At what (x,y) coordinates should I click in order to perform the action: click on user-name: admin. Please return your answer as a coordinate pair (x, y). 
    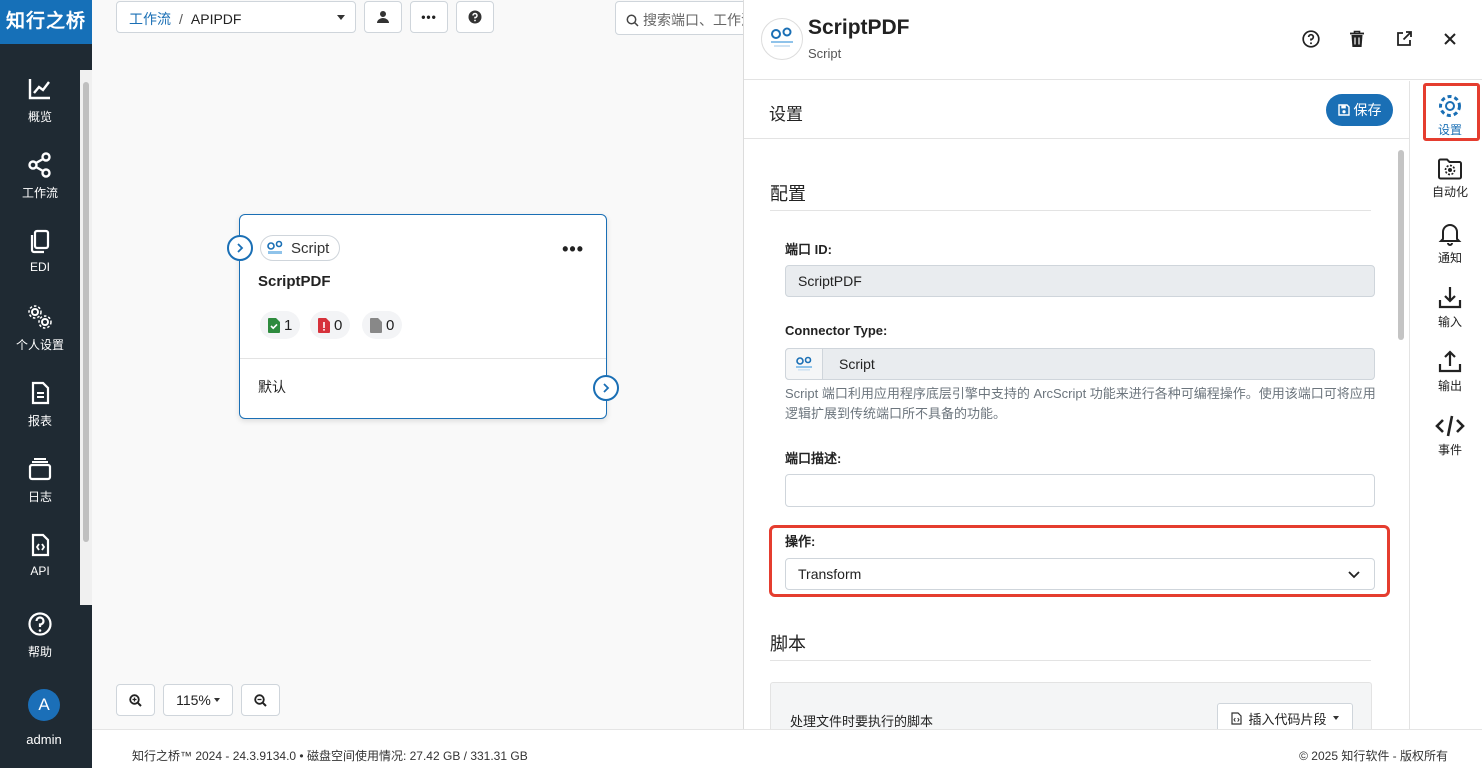
    Looking at the image, I should click on (44, 739).